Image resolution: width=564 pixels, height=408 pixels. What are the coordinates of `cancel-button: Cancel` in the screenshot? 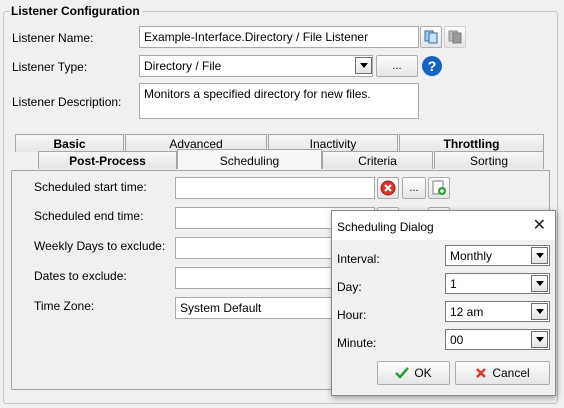 It's located at (502, 373).